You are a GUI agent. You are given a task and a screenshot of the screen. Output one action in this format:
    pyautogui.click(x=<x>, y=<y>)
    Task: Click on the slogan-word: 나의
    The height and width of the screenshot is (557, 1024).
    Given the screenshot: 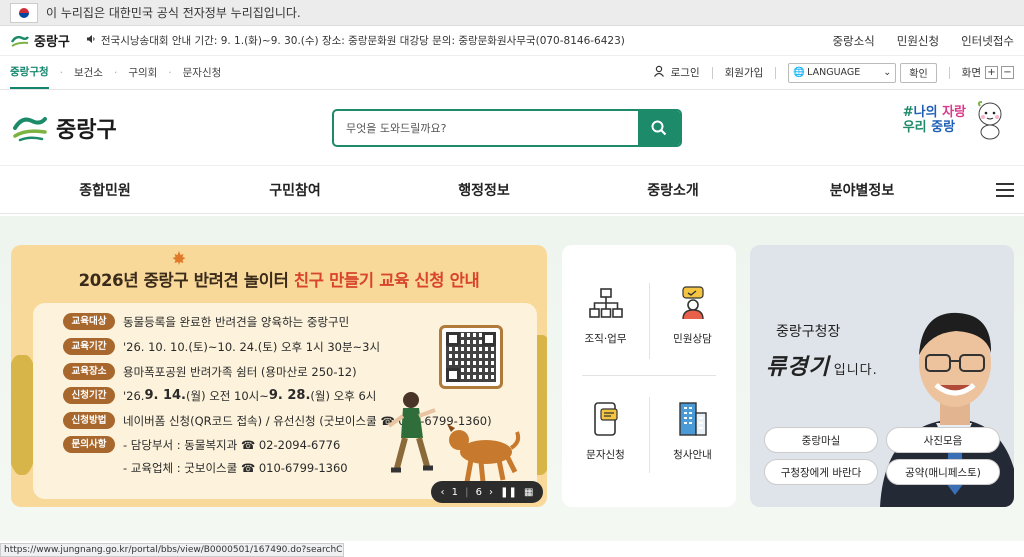 What is the action you would take?
    pyautogui.click(x=928, y=112)
    